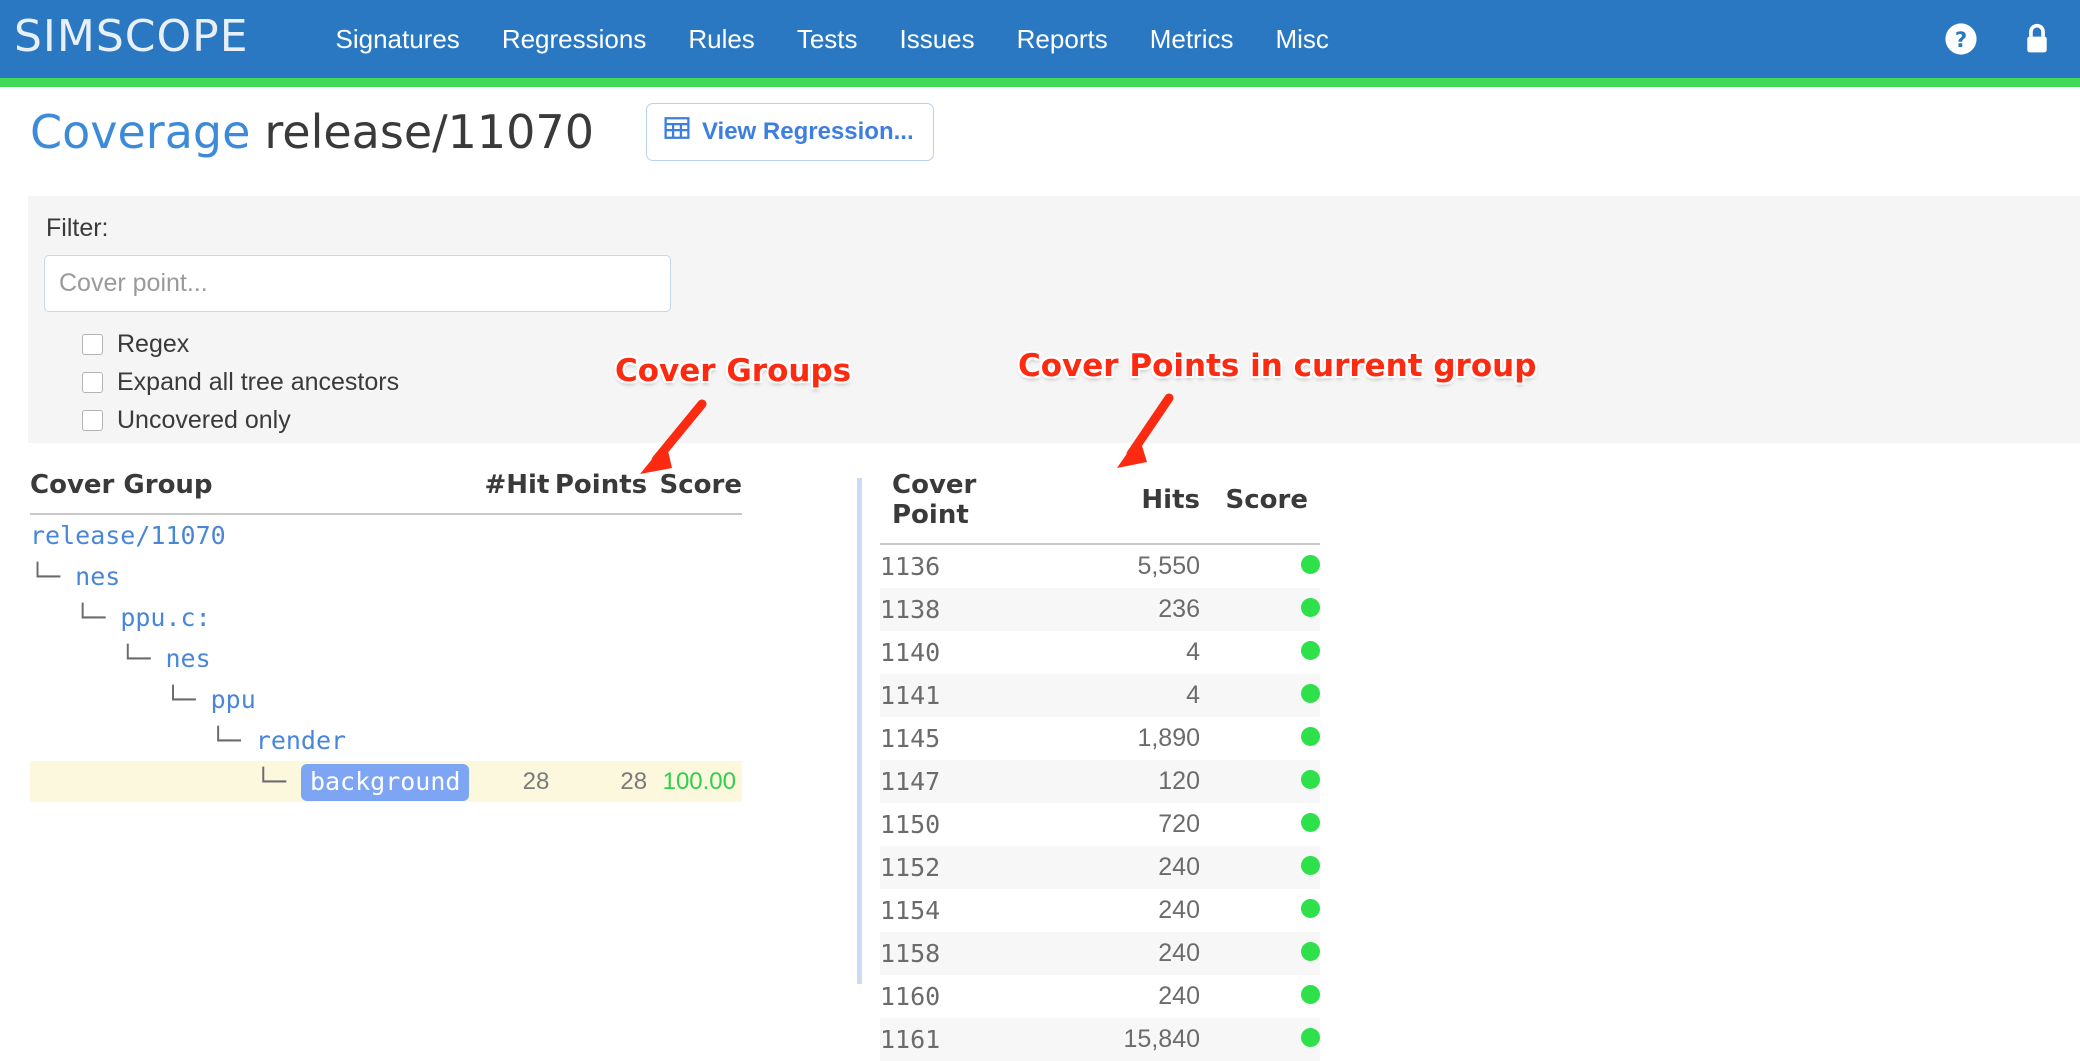 This screenshot has height=1061, width=2080. Describe the element at coordinates (677, 131) in the screenshot. I see `table-grid-icon` at that location.